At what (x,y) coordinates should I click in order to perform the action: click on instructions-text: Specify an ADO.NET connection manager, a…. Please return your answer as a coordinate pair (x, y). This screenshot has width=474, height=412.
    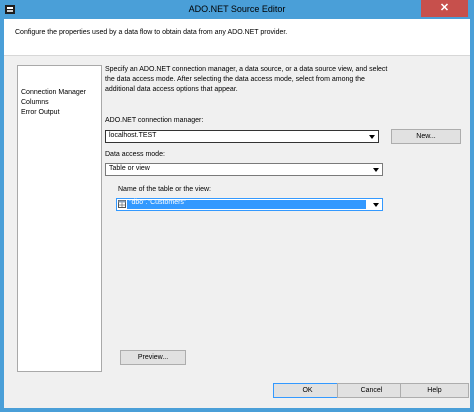
    Looking at the image, I should click on (246, 79).